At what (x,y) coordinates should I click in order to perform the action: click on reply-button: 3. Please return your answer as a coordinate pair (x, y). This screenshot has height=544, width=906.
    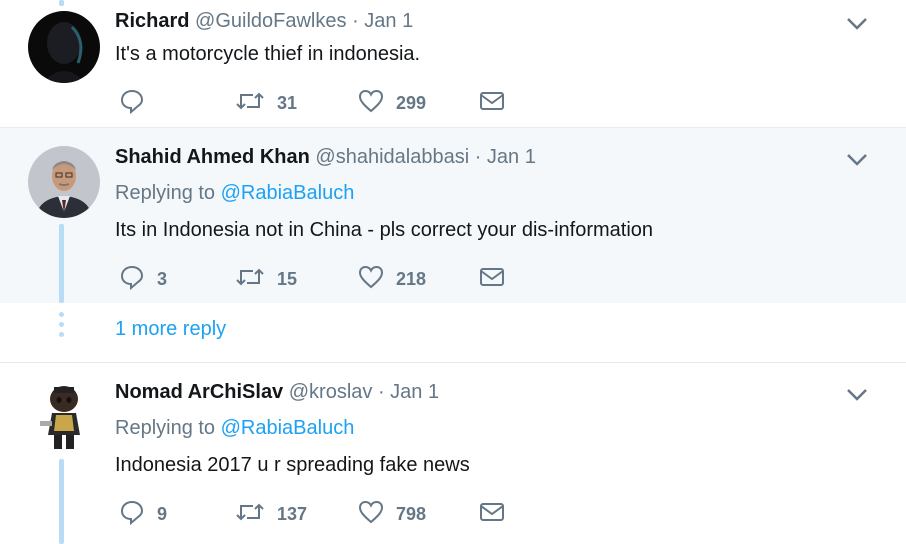
    Looking at the image, I should click on (143, 279).